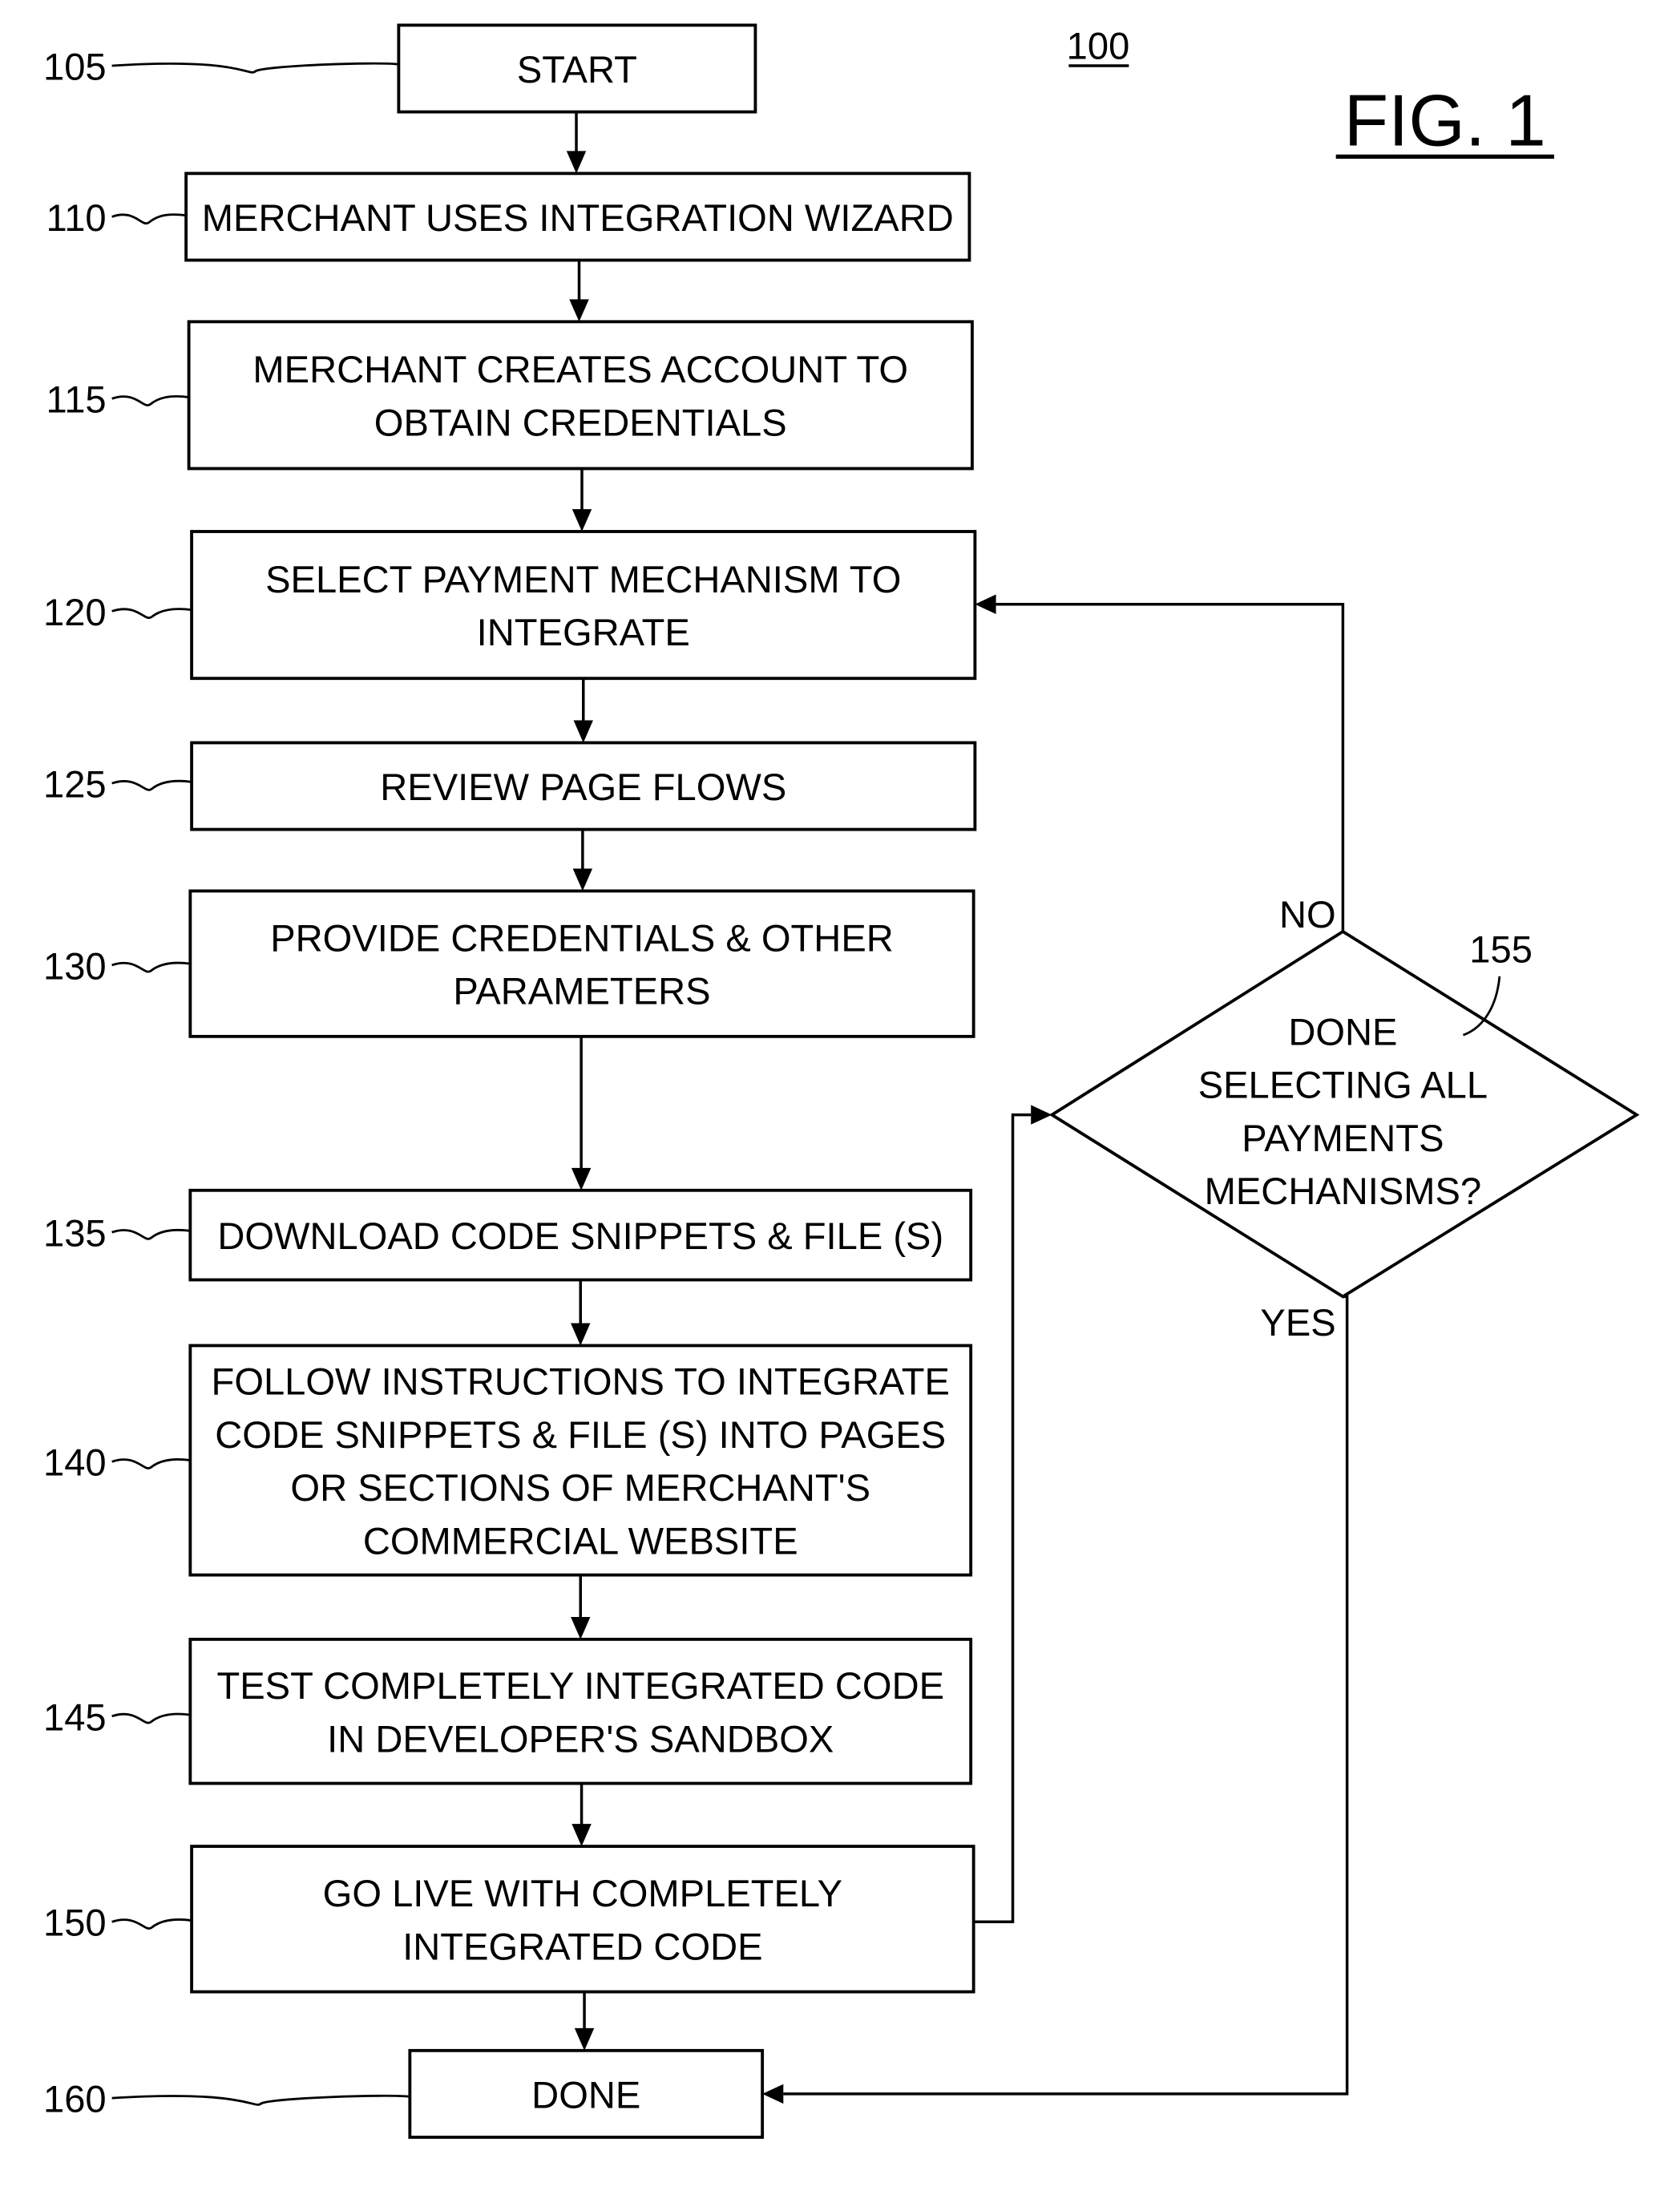 The width and height of the screenshot is (1680, 2203). I want to click on step-text: CODE SNIPPETS & FILE (S) INTO PAGES, so click(580, 1434).